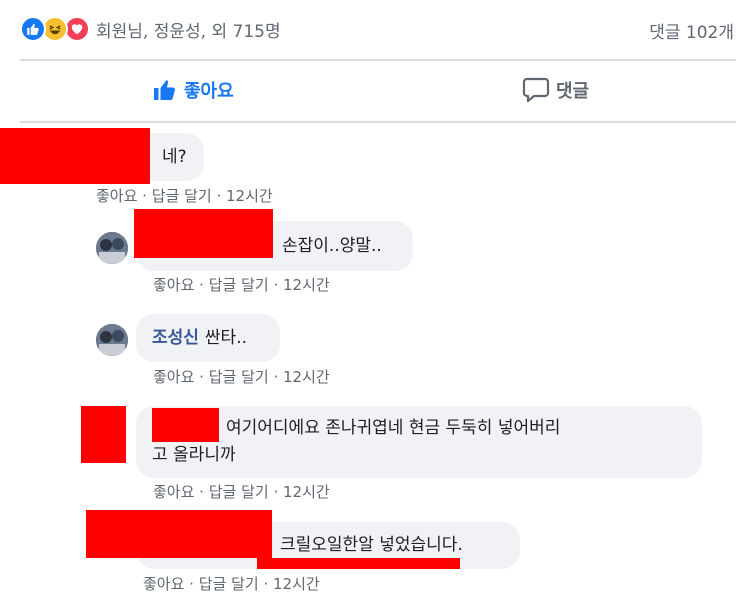 This screenshot has height=606, width=754. I want to click on speech-bubble-icon, so click(536, 90).